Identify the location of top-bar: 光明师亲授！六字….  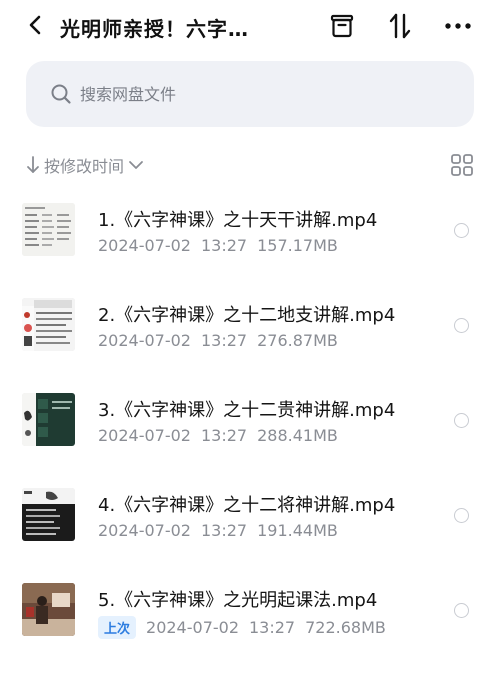
(250, 26).